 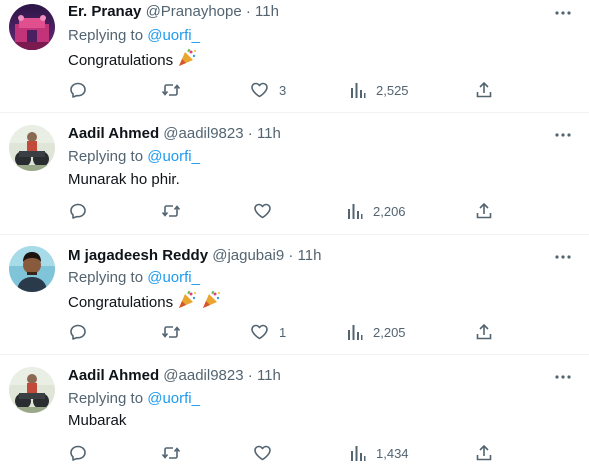 I want to click on like-count: 1, so click(x=283, y=332).